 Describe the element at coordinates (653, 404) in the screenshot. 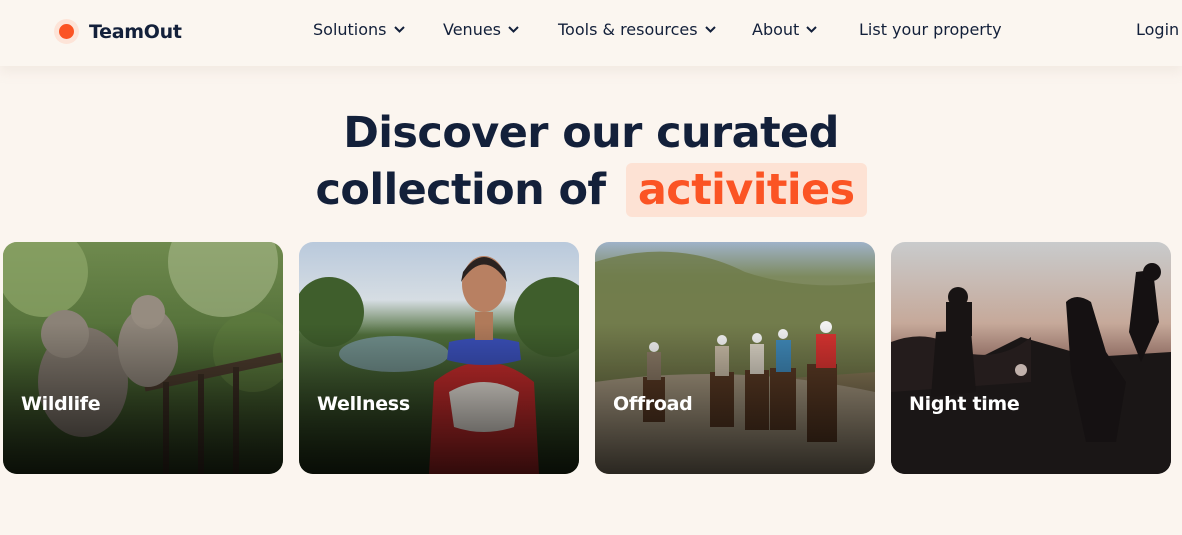

I see `activity-label-offroad: Offroad` at that location.